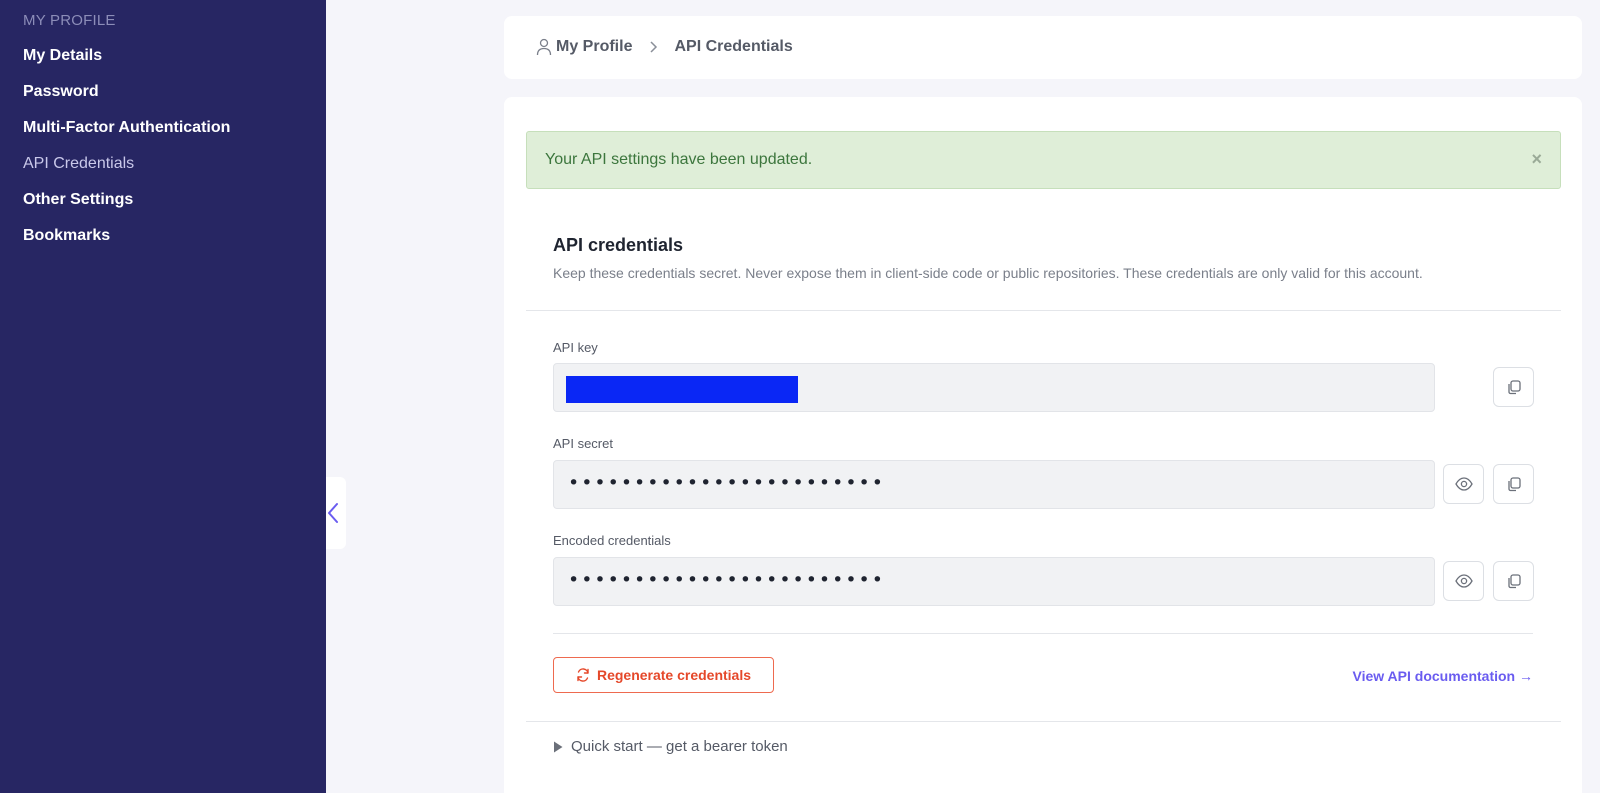 The image size is (1600, 793). I want to click on sidebar-item-my-details: My Details, so click(62, 56).